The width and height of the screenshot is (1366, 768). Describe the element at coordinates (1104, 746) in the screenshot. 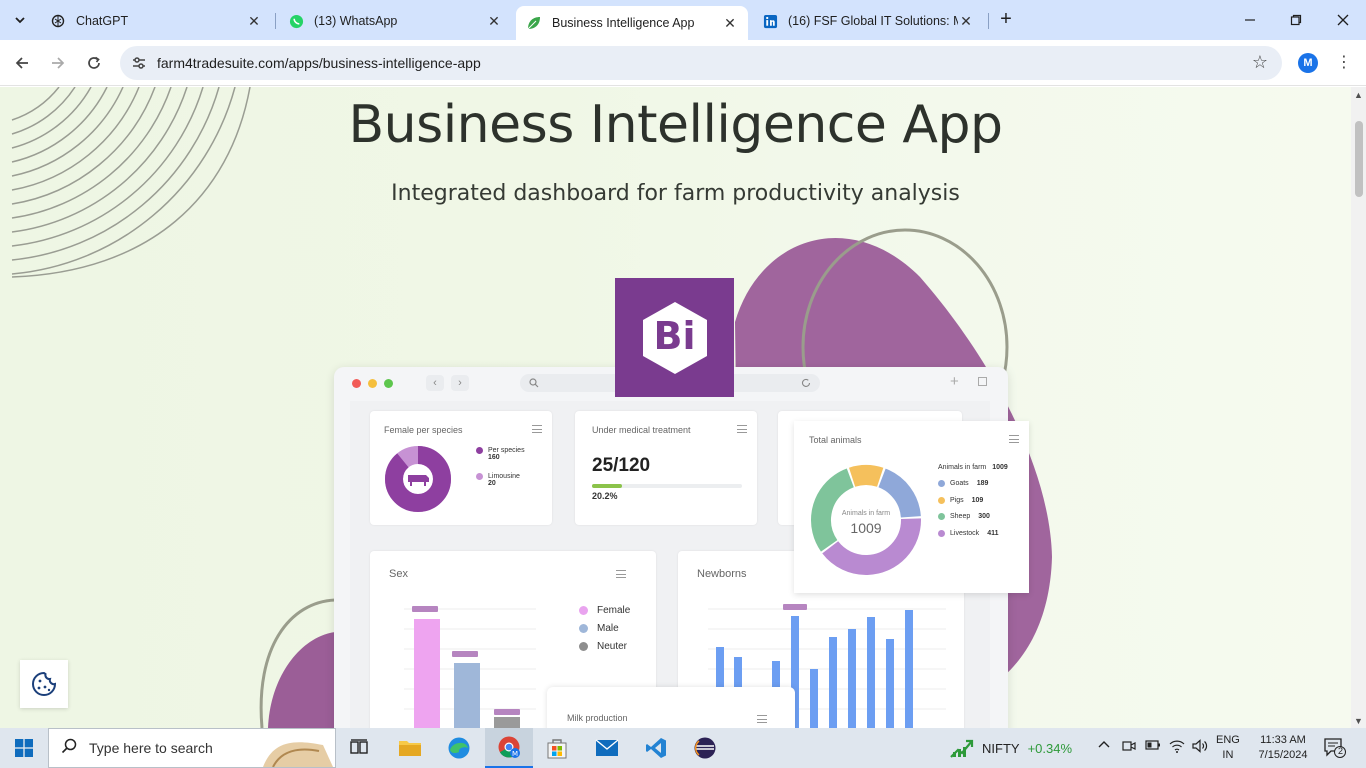

I see `chevron-up-icon` at that location.